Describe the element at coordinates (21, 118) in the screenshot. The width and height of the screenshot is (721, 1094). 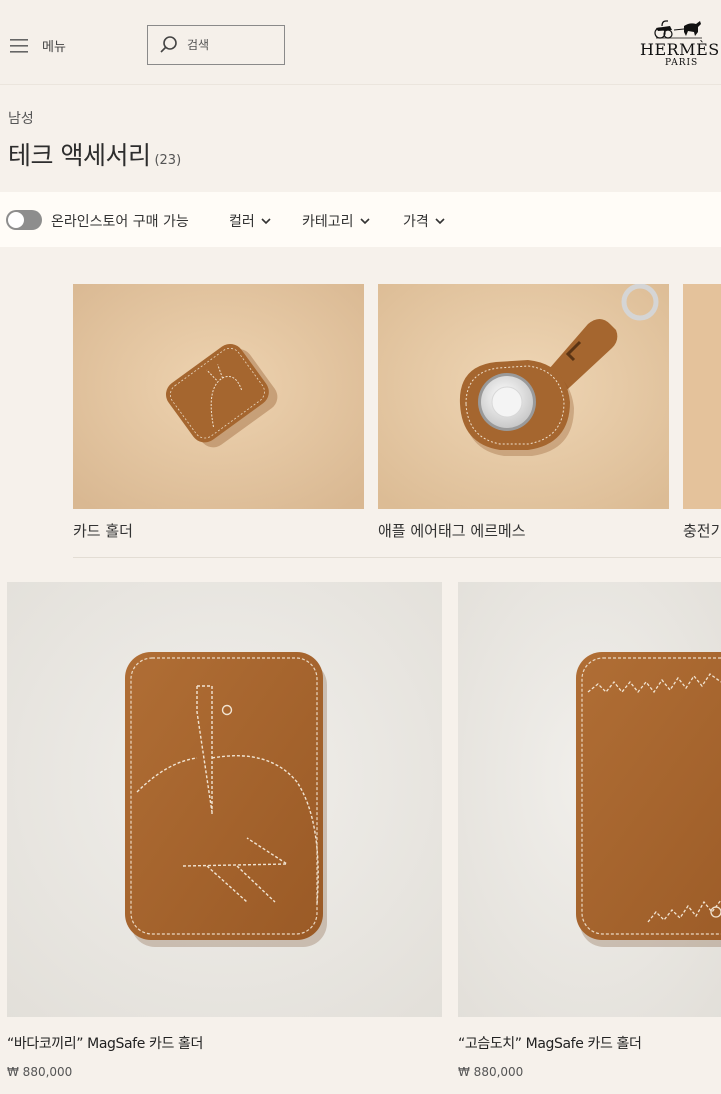
I see `breadcrumb: 남성` at that location.